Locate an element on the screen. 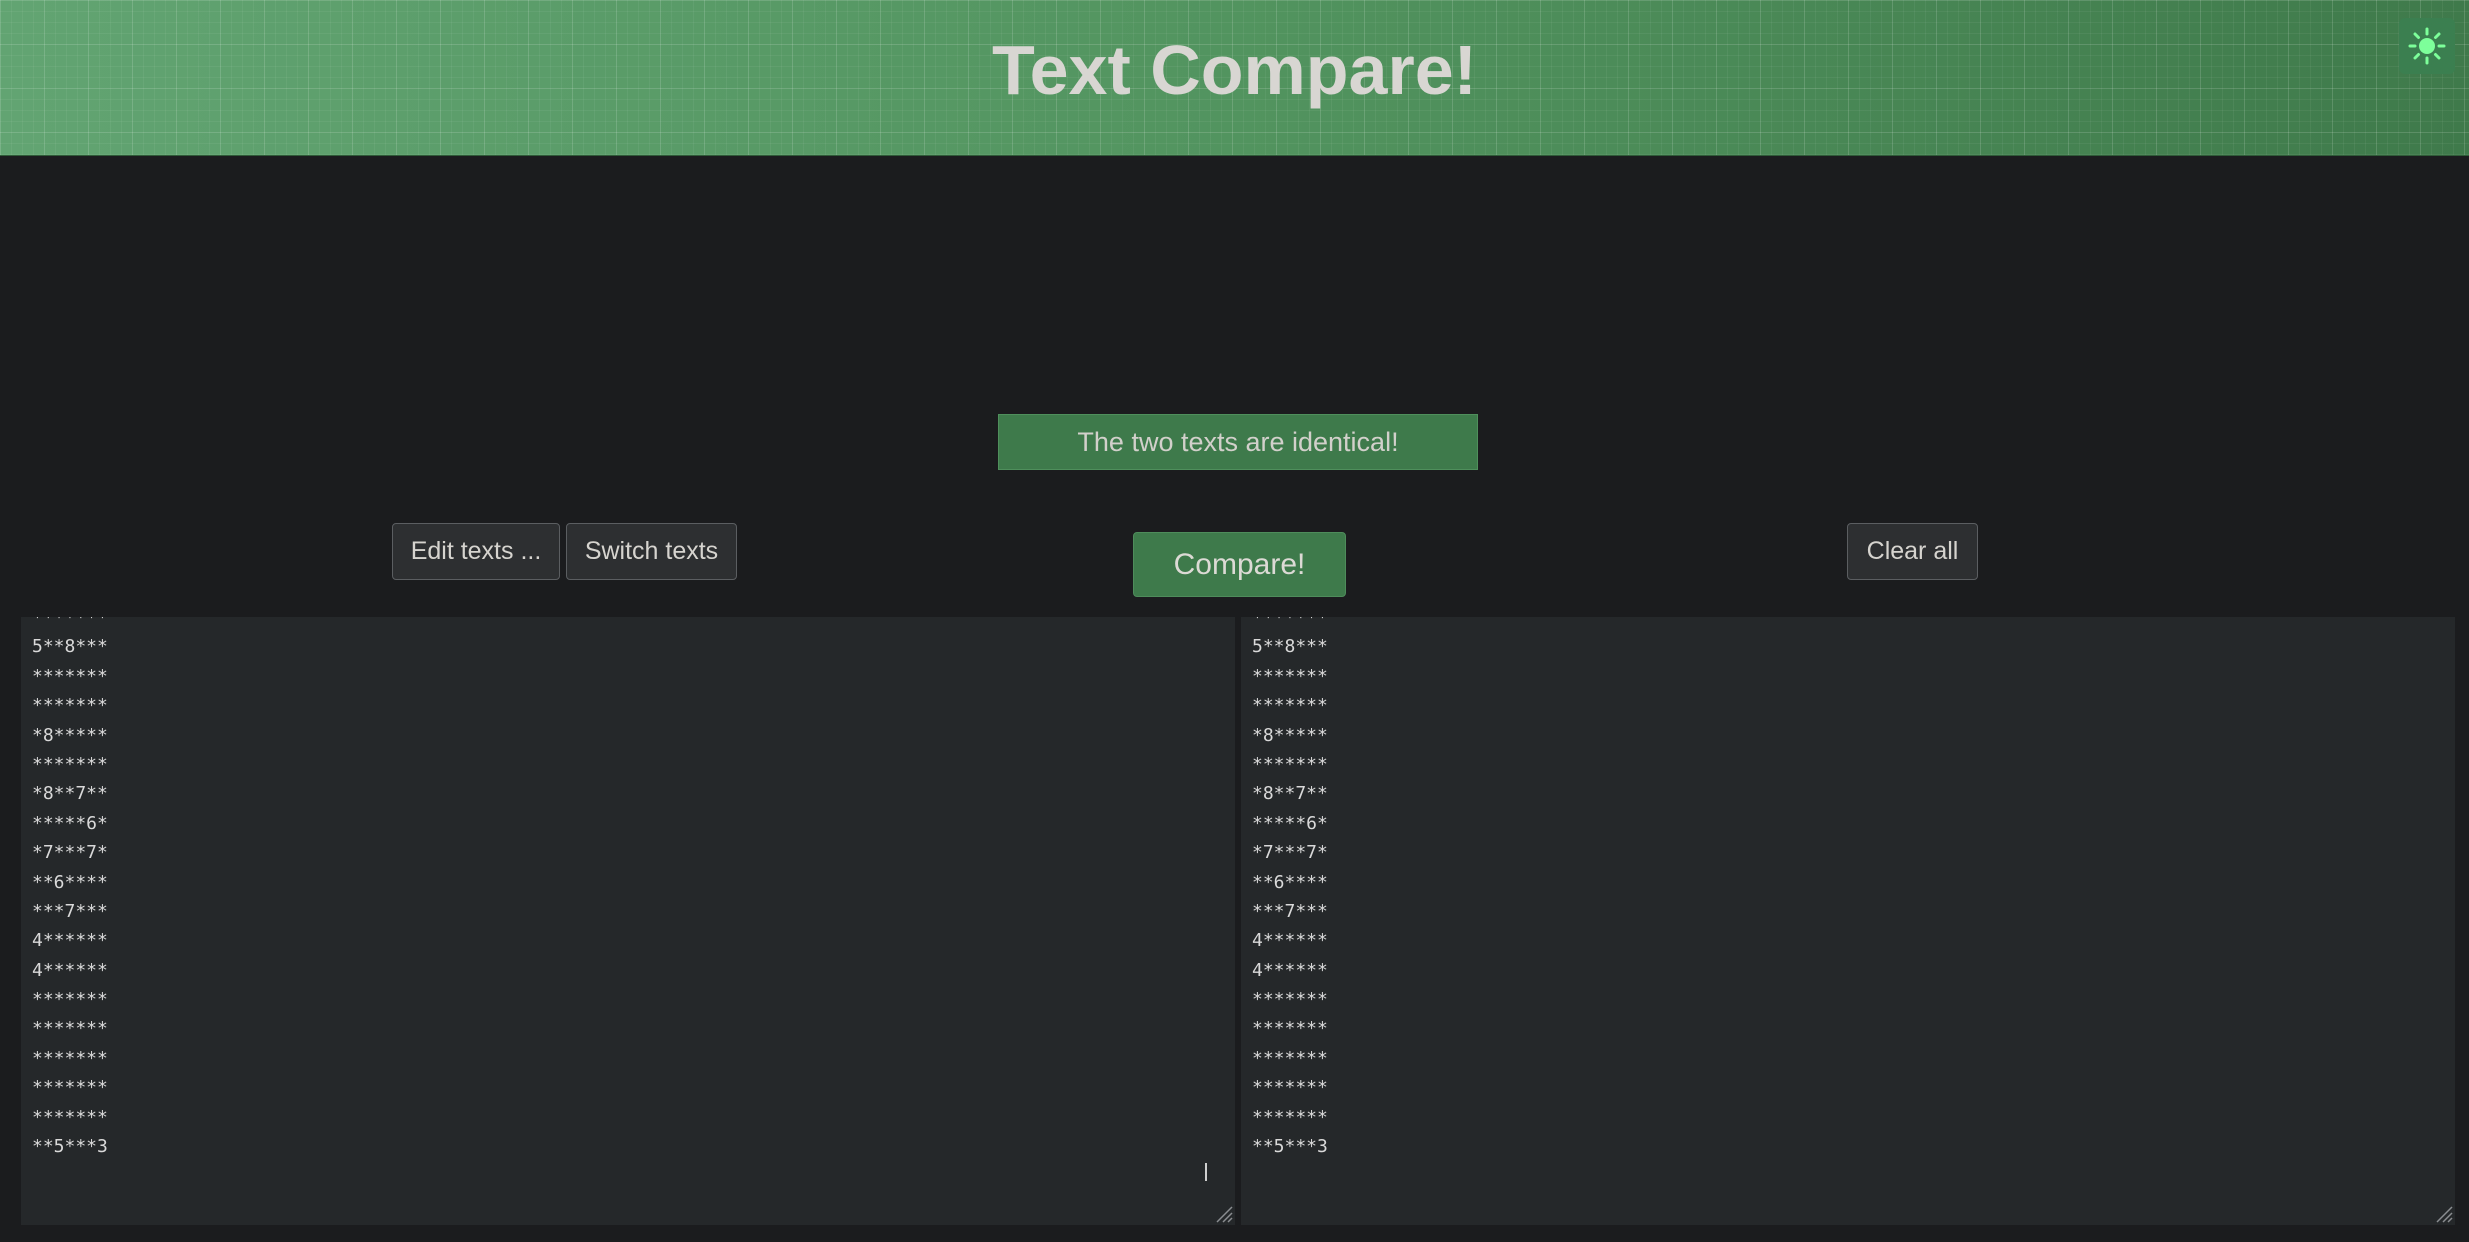 The width and height of the screenshot is (2469, 1242). text-cursor is located at coordinates (1206, 1172).